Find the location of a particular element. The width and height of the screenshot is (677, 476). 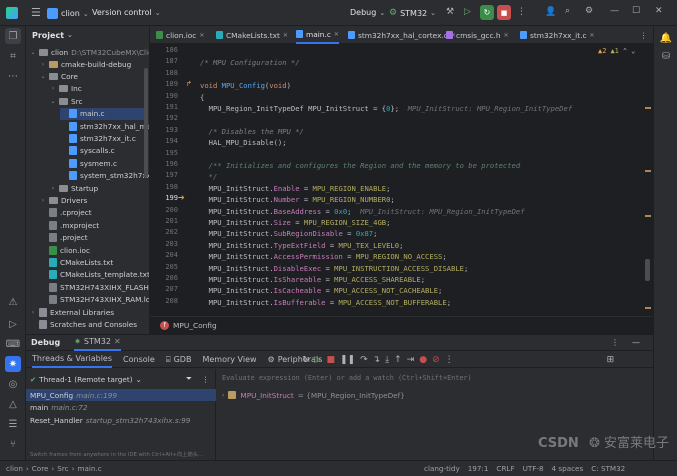

tree-item: stm32h7xx_it.c is located at coordinates (98, 138).